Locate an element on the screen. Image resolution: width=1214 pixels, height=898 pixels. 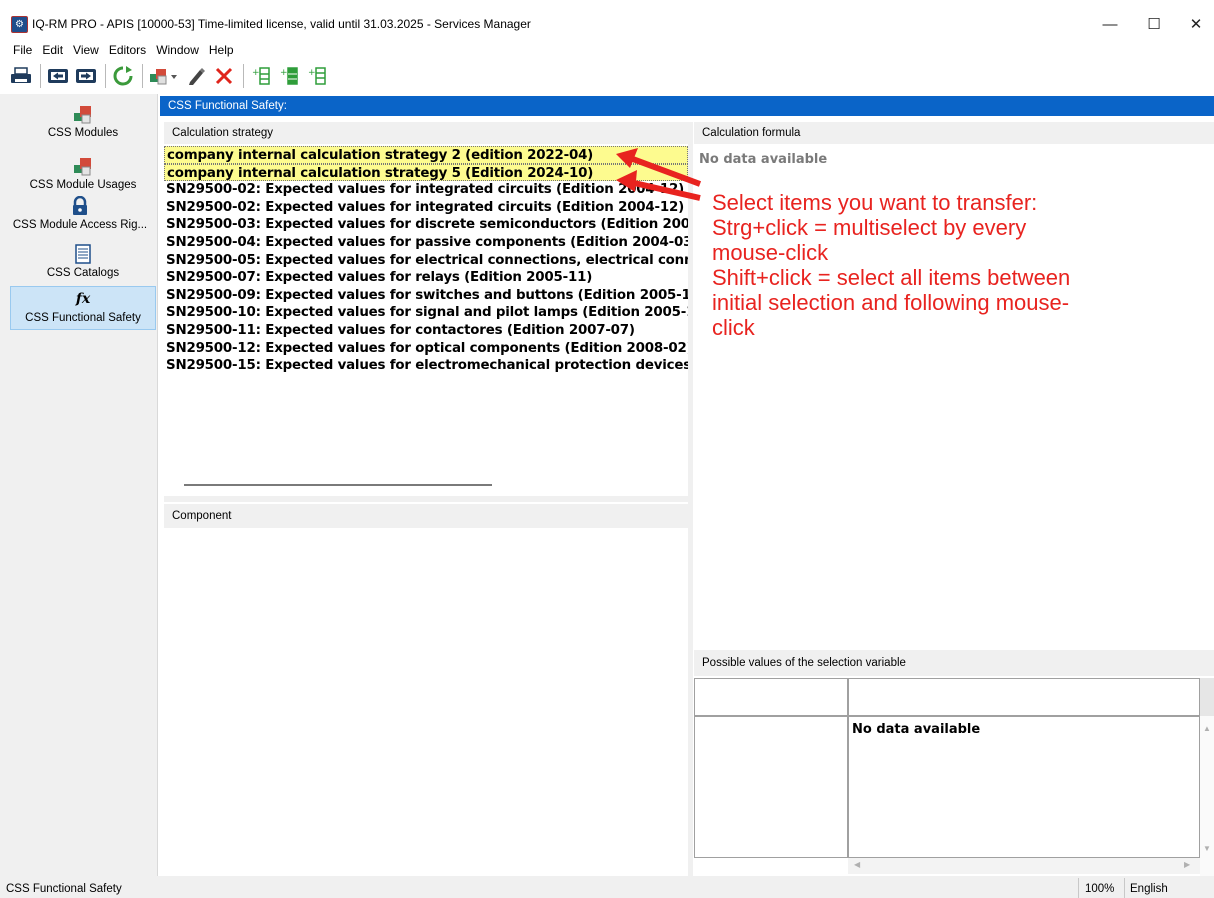
menu-help: Help is located at coordinates (221, 50).